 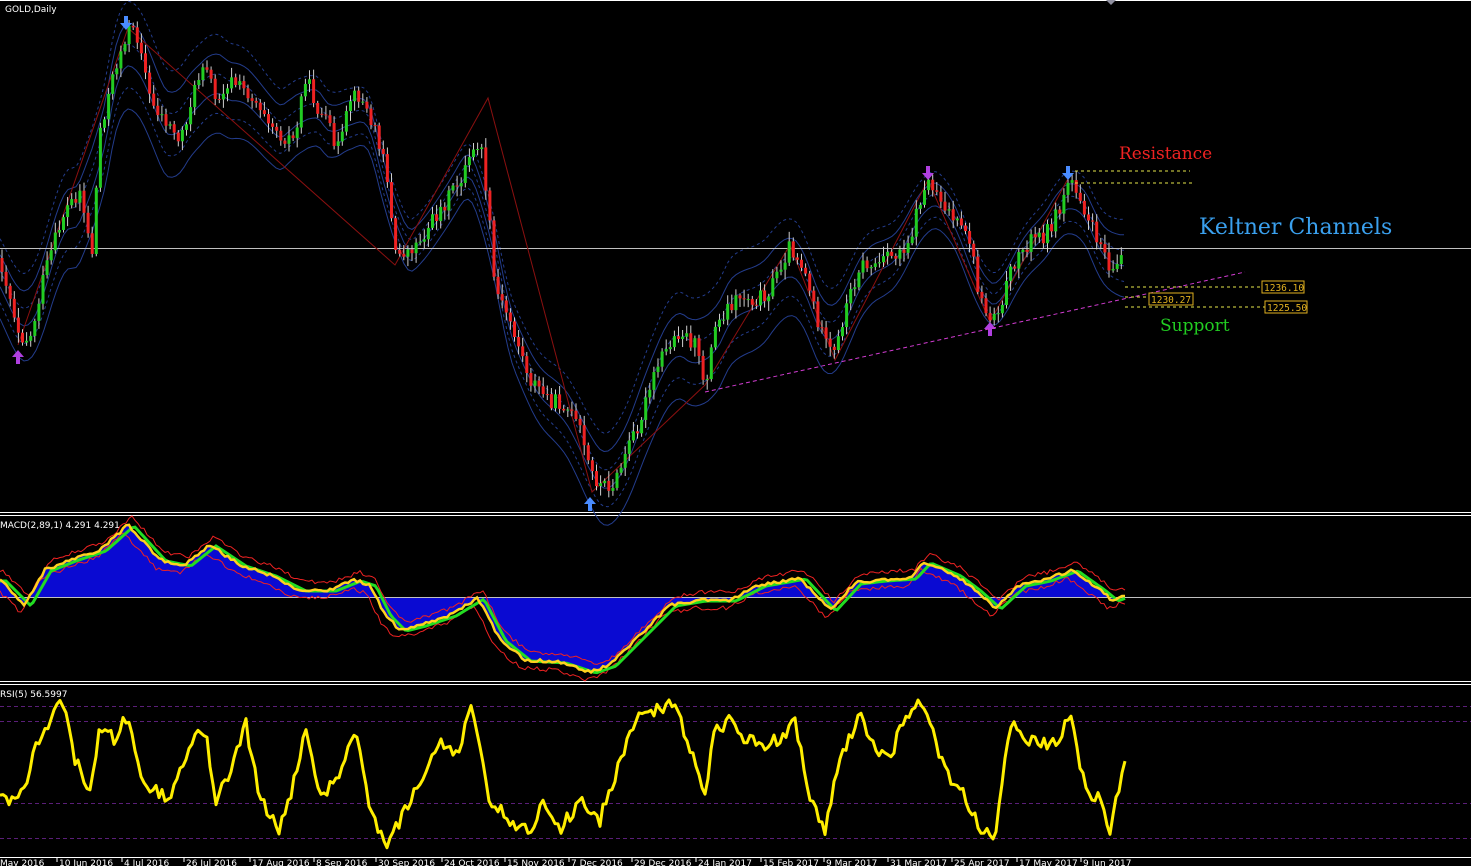 I want to click on price-tag-3: 1225.50, so click(x=1286, y=307).